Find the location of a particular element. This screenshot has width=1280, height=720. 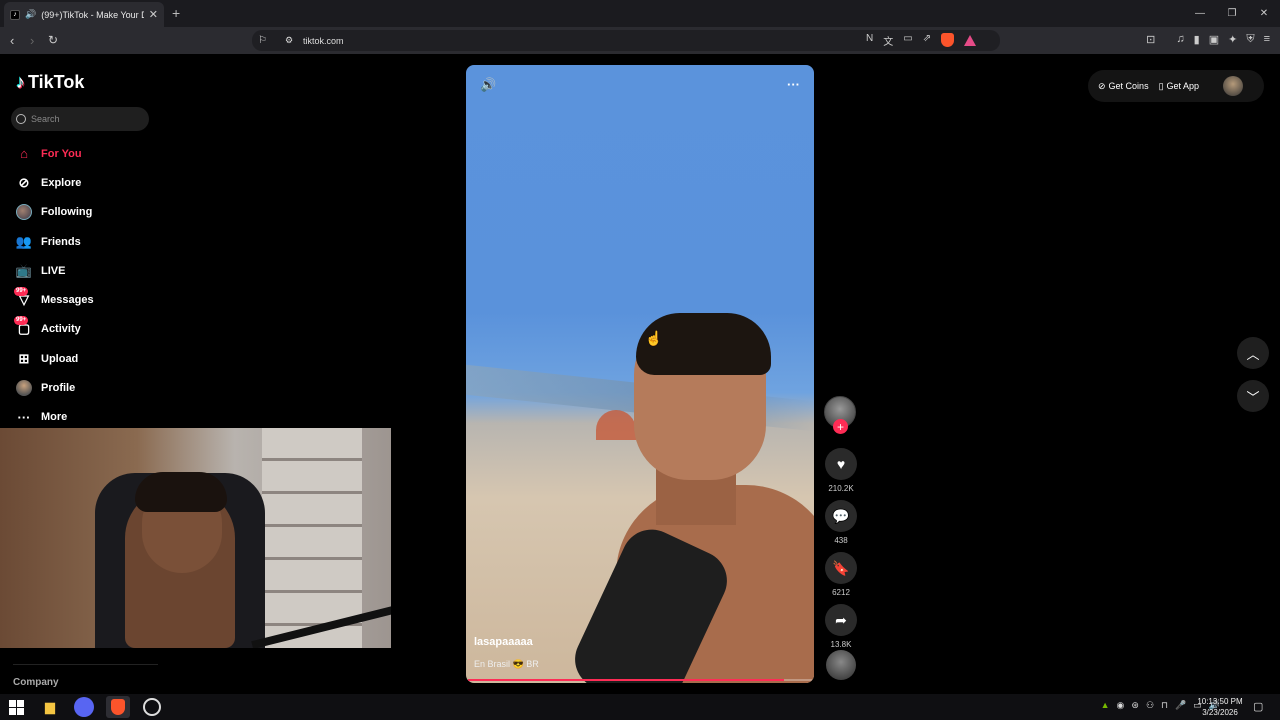

volume-icon: 🔊 is located at coordinates (488, 85).